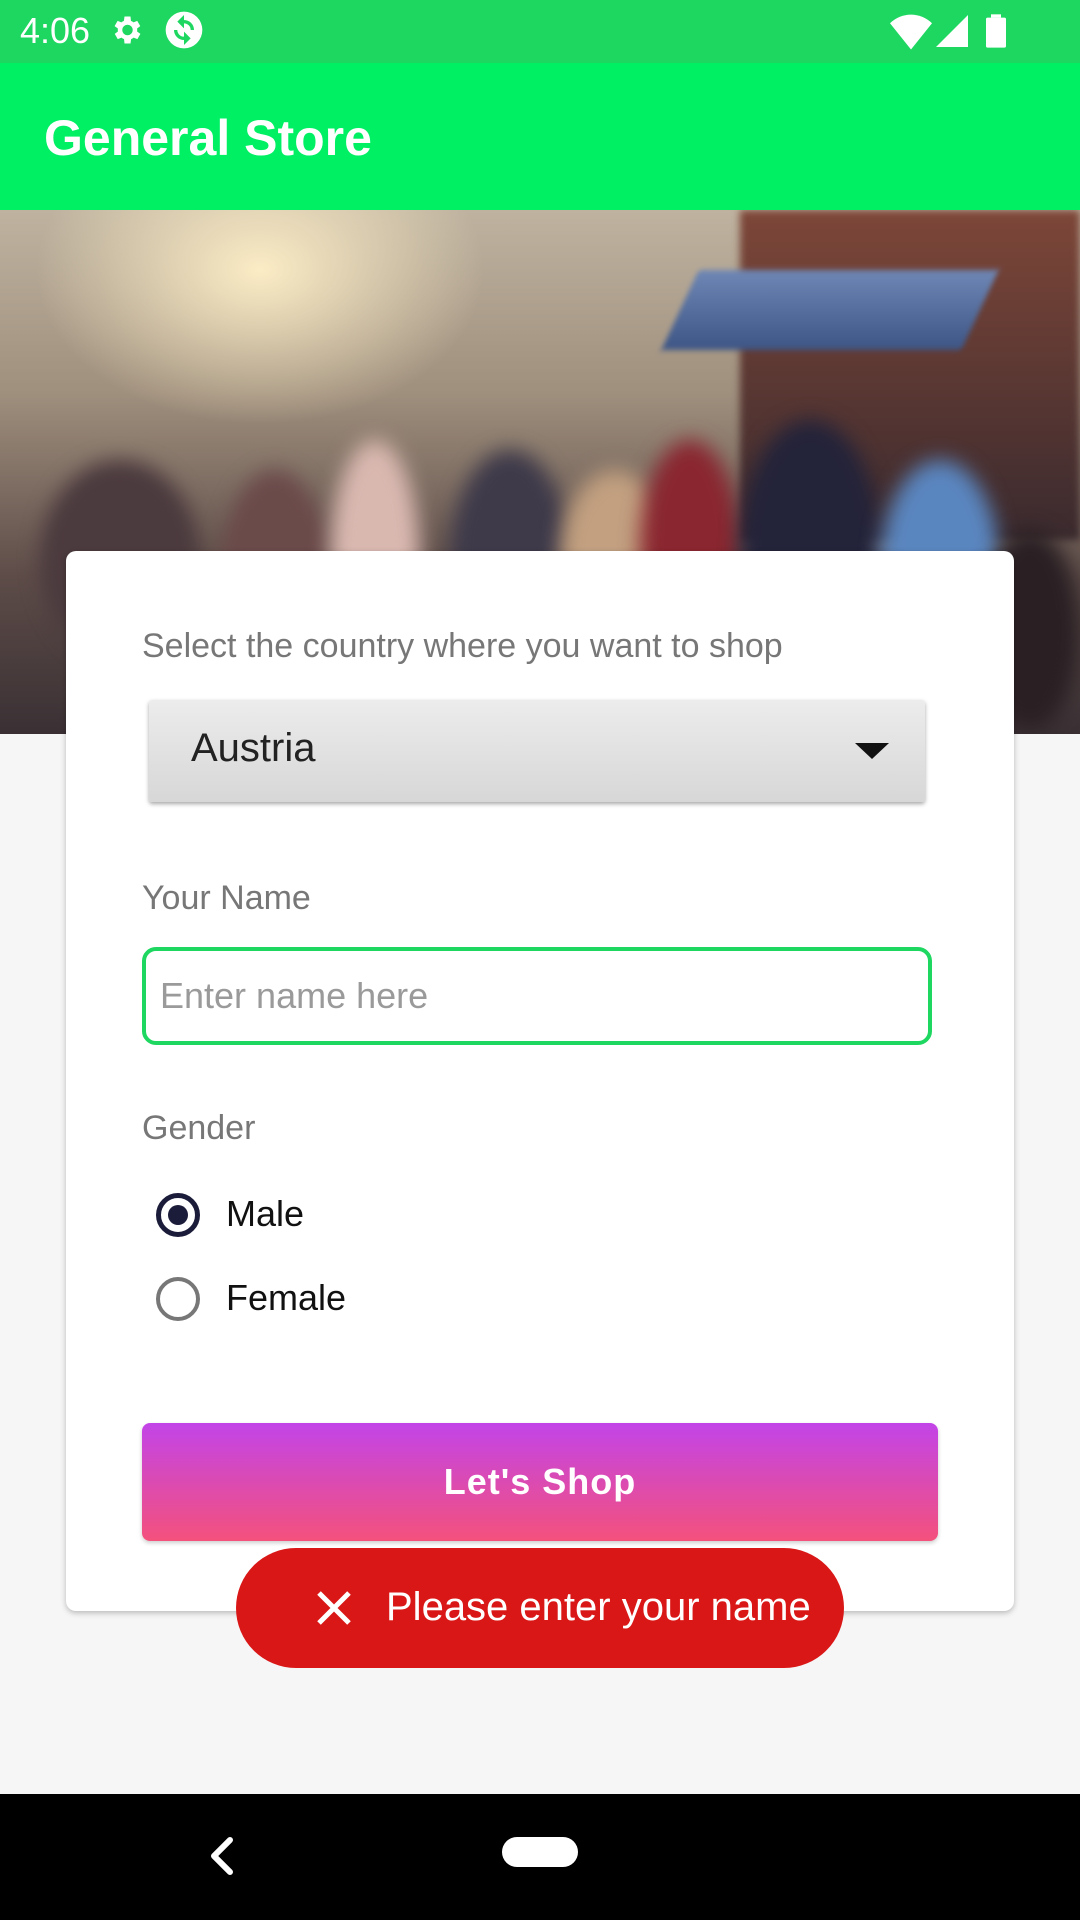  I want to click on radio-male-label: Male, so click(265, 1213).